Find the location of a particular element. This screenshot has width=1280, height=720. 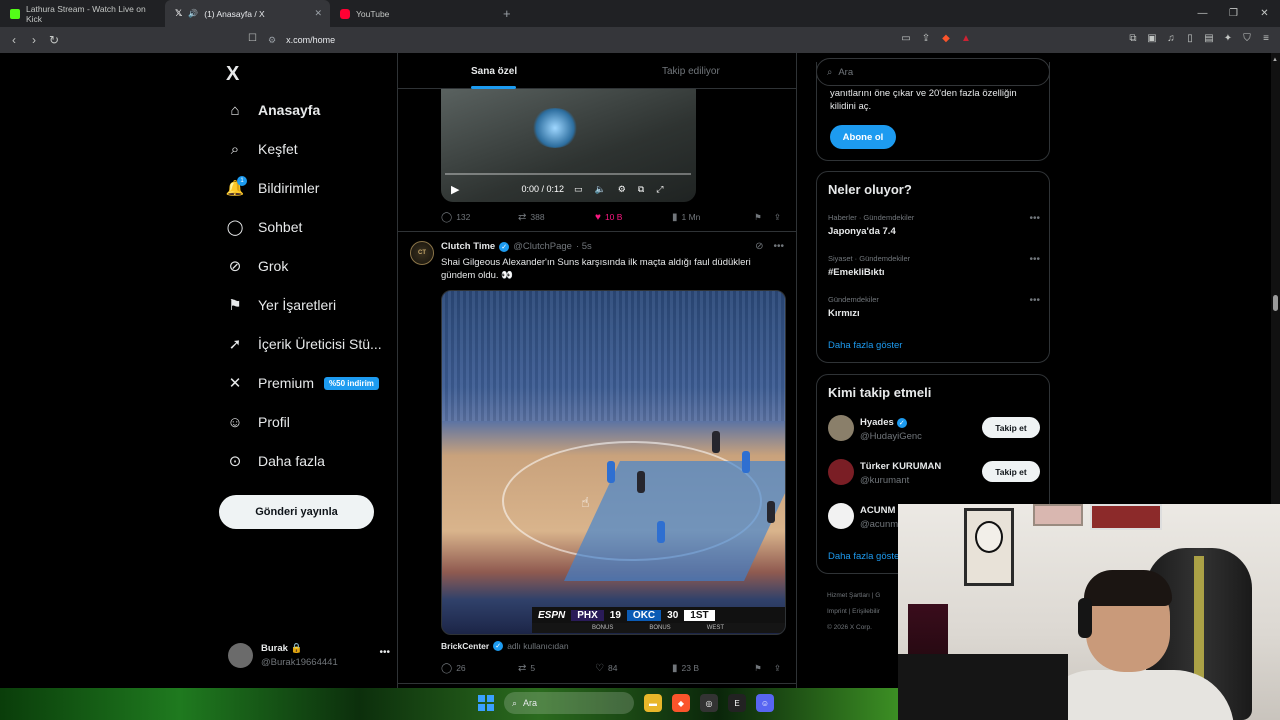

account-switcher: Burak 🔒 @Burak19664441 ••• is located at coordinates (309, 655).